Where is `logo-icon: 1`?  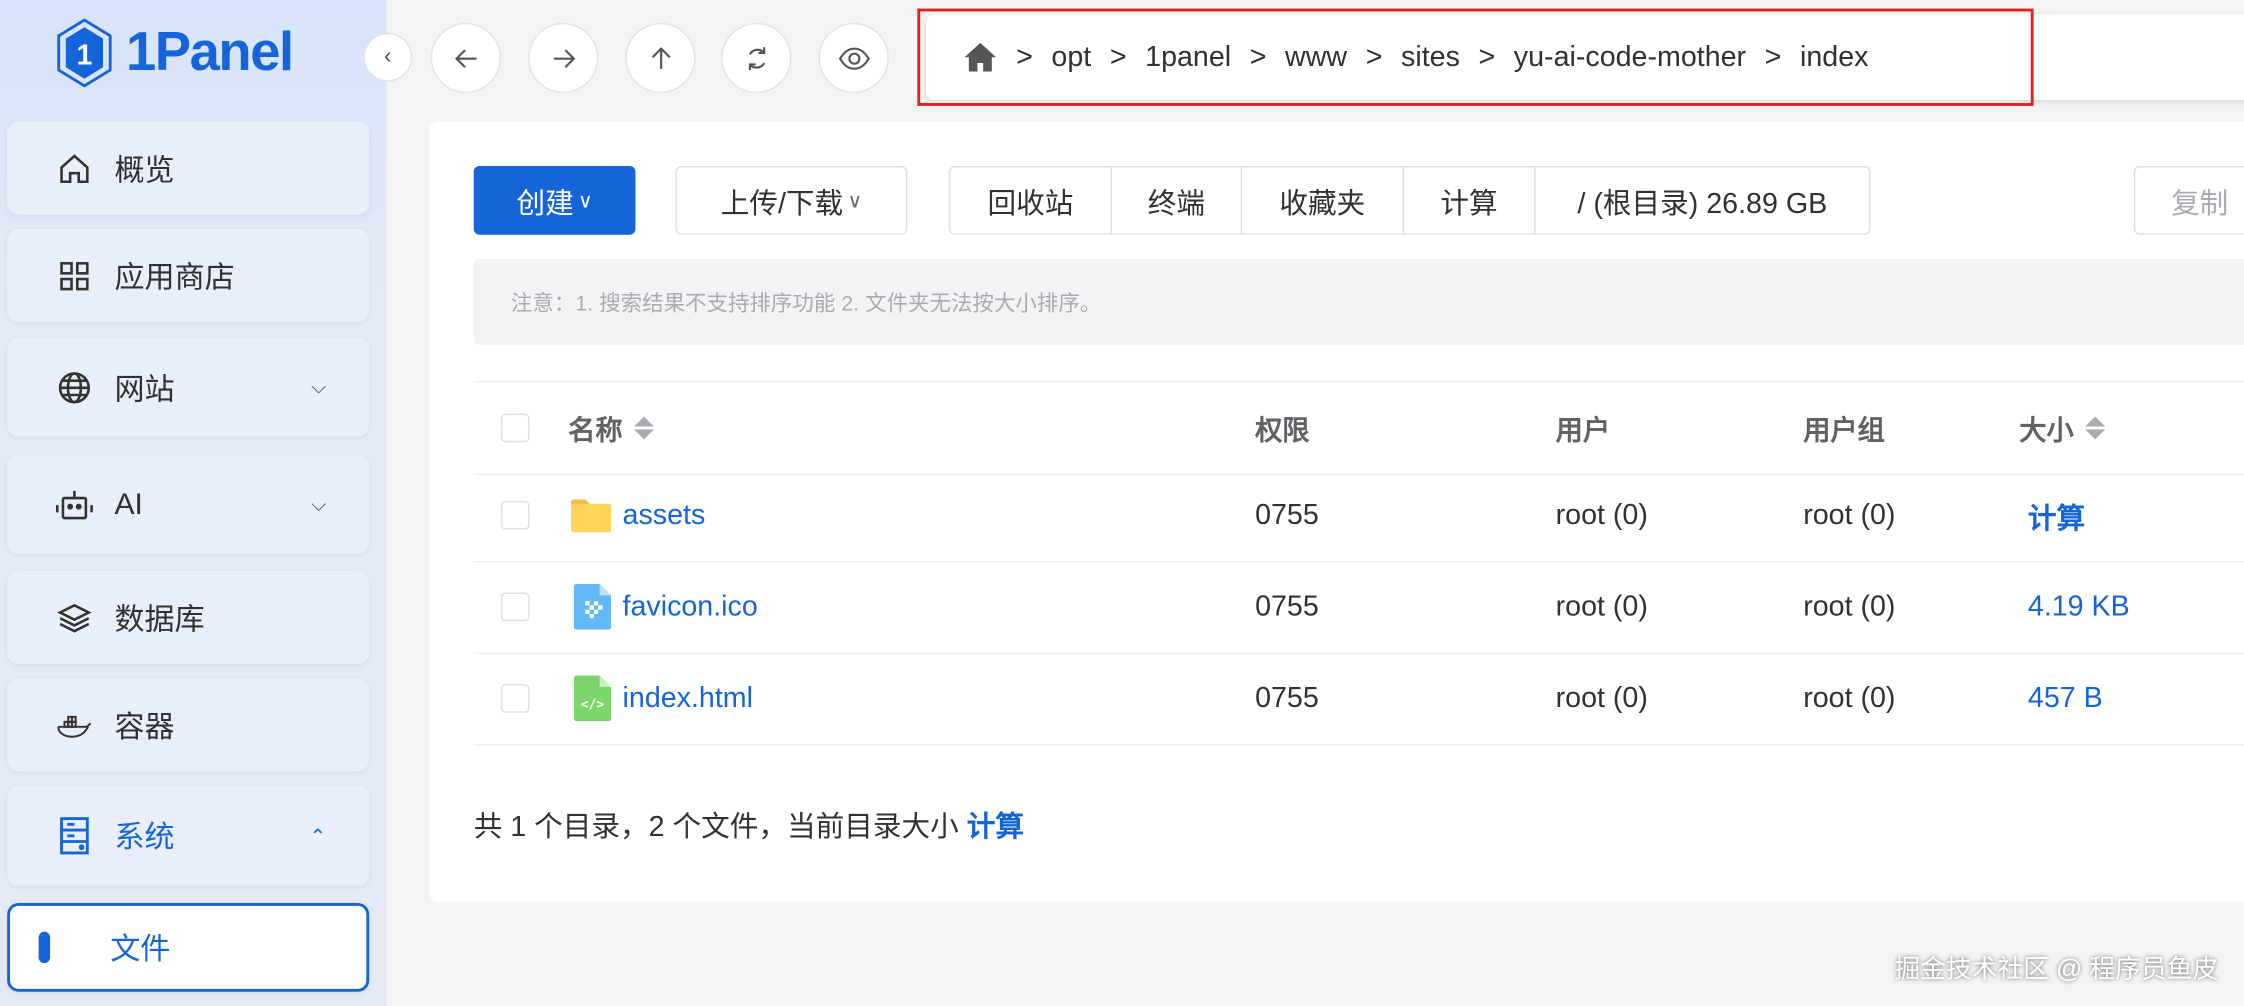
logo-icon: 1 is located at coordinates (84, 53).